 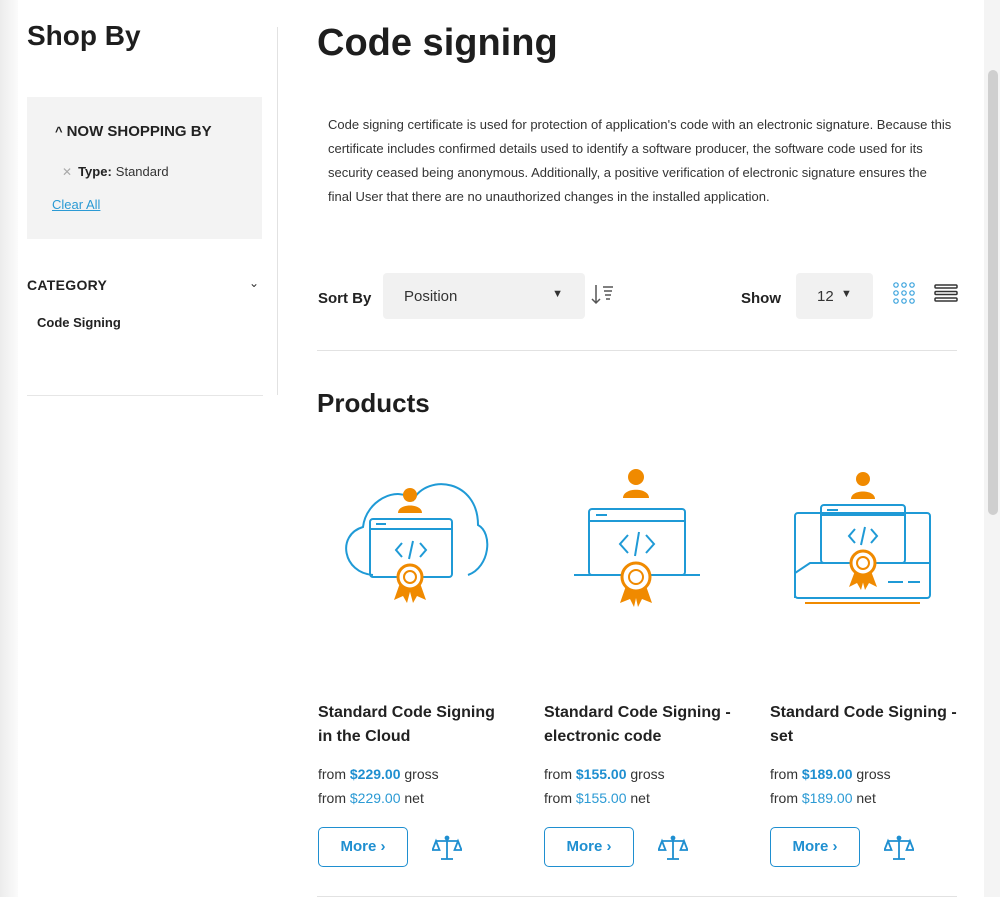 I want to click on list-view-icon, so click(x=946, y=295).